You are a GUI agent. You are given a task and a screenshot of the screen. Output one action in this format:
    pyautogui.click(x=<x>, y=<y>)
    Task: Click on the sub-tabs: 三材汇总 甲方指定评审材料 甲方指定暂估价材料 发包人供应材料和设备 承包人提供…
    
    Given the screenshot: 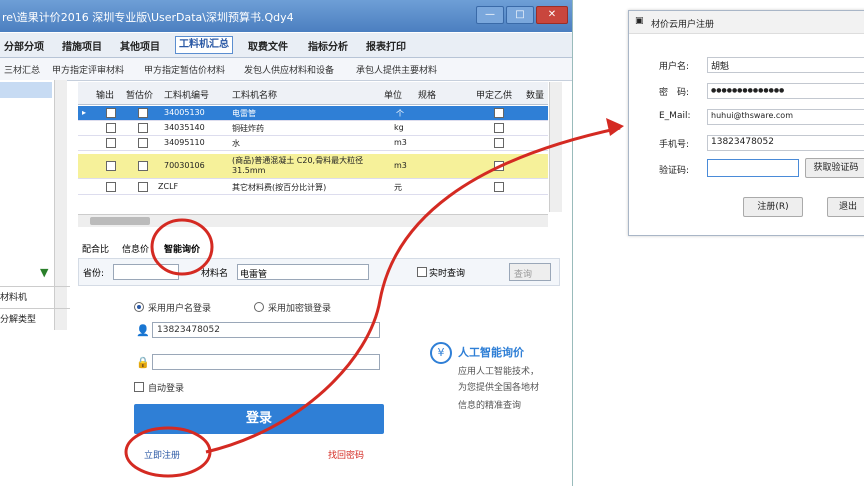 What is the action you would take?
    pyautogui.click(x=286, y=69)
    